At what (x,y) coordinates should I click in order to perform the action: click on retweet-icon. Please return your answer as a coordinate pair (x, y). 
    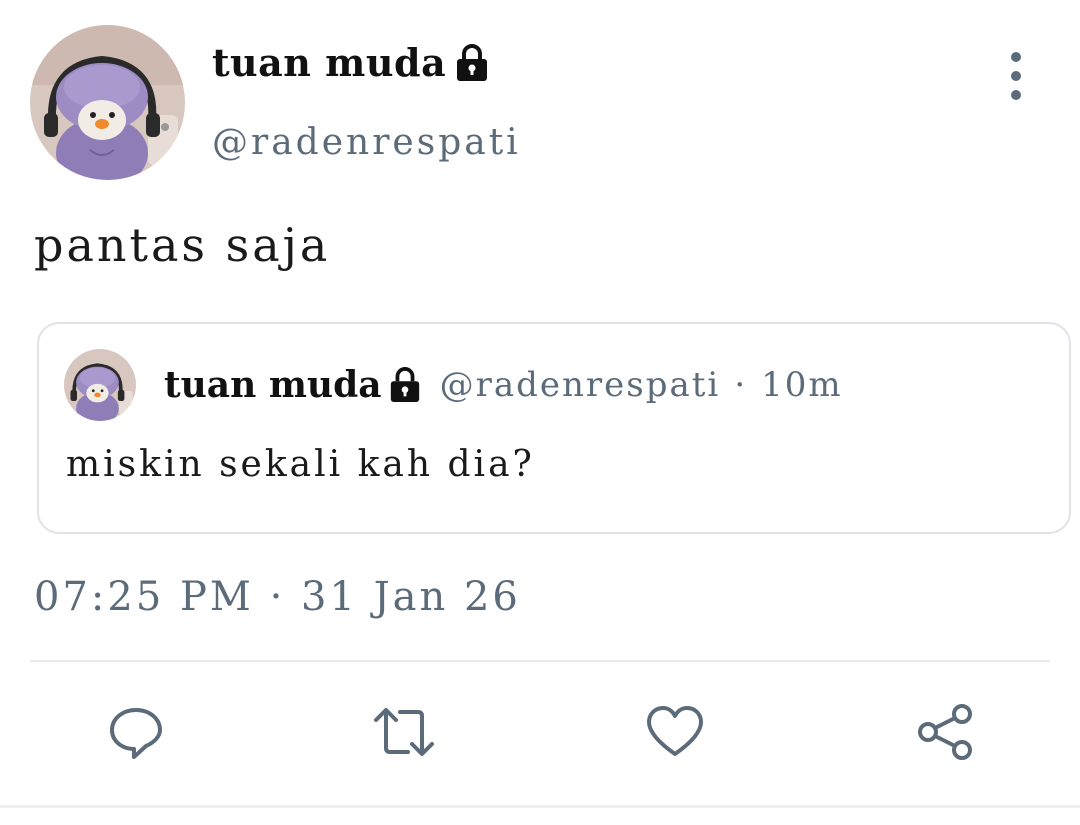
    Looking at the image, I should click on (404, 732).